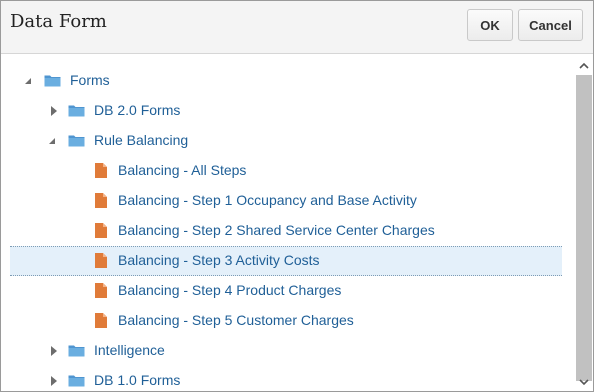 This screenshot has width=594, height=392. I want to click on tree-item-label: Balancing - Step 4 Product Charges, so click(230, 290).